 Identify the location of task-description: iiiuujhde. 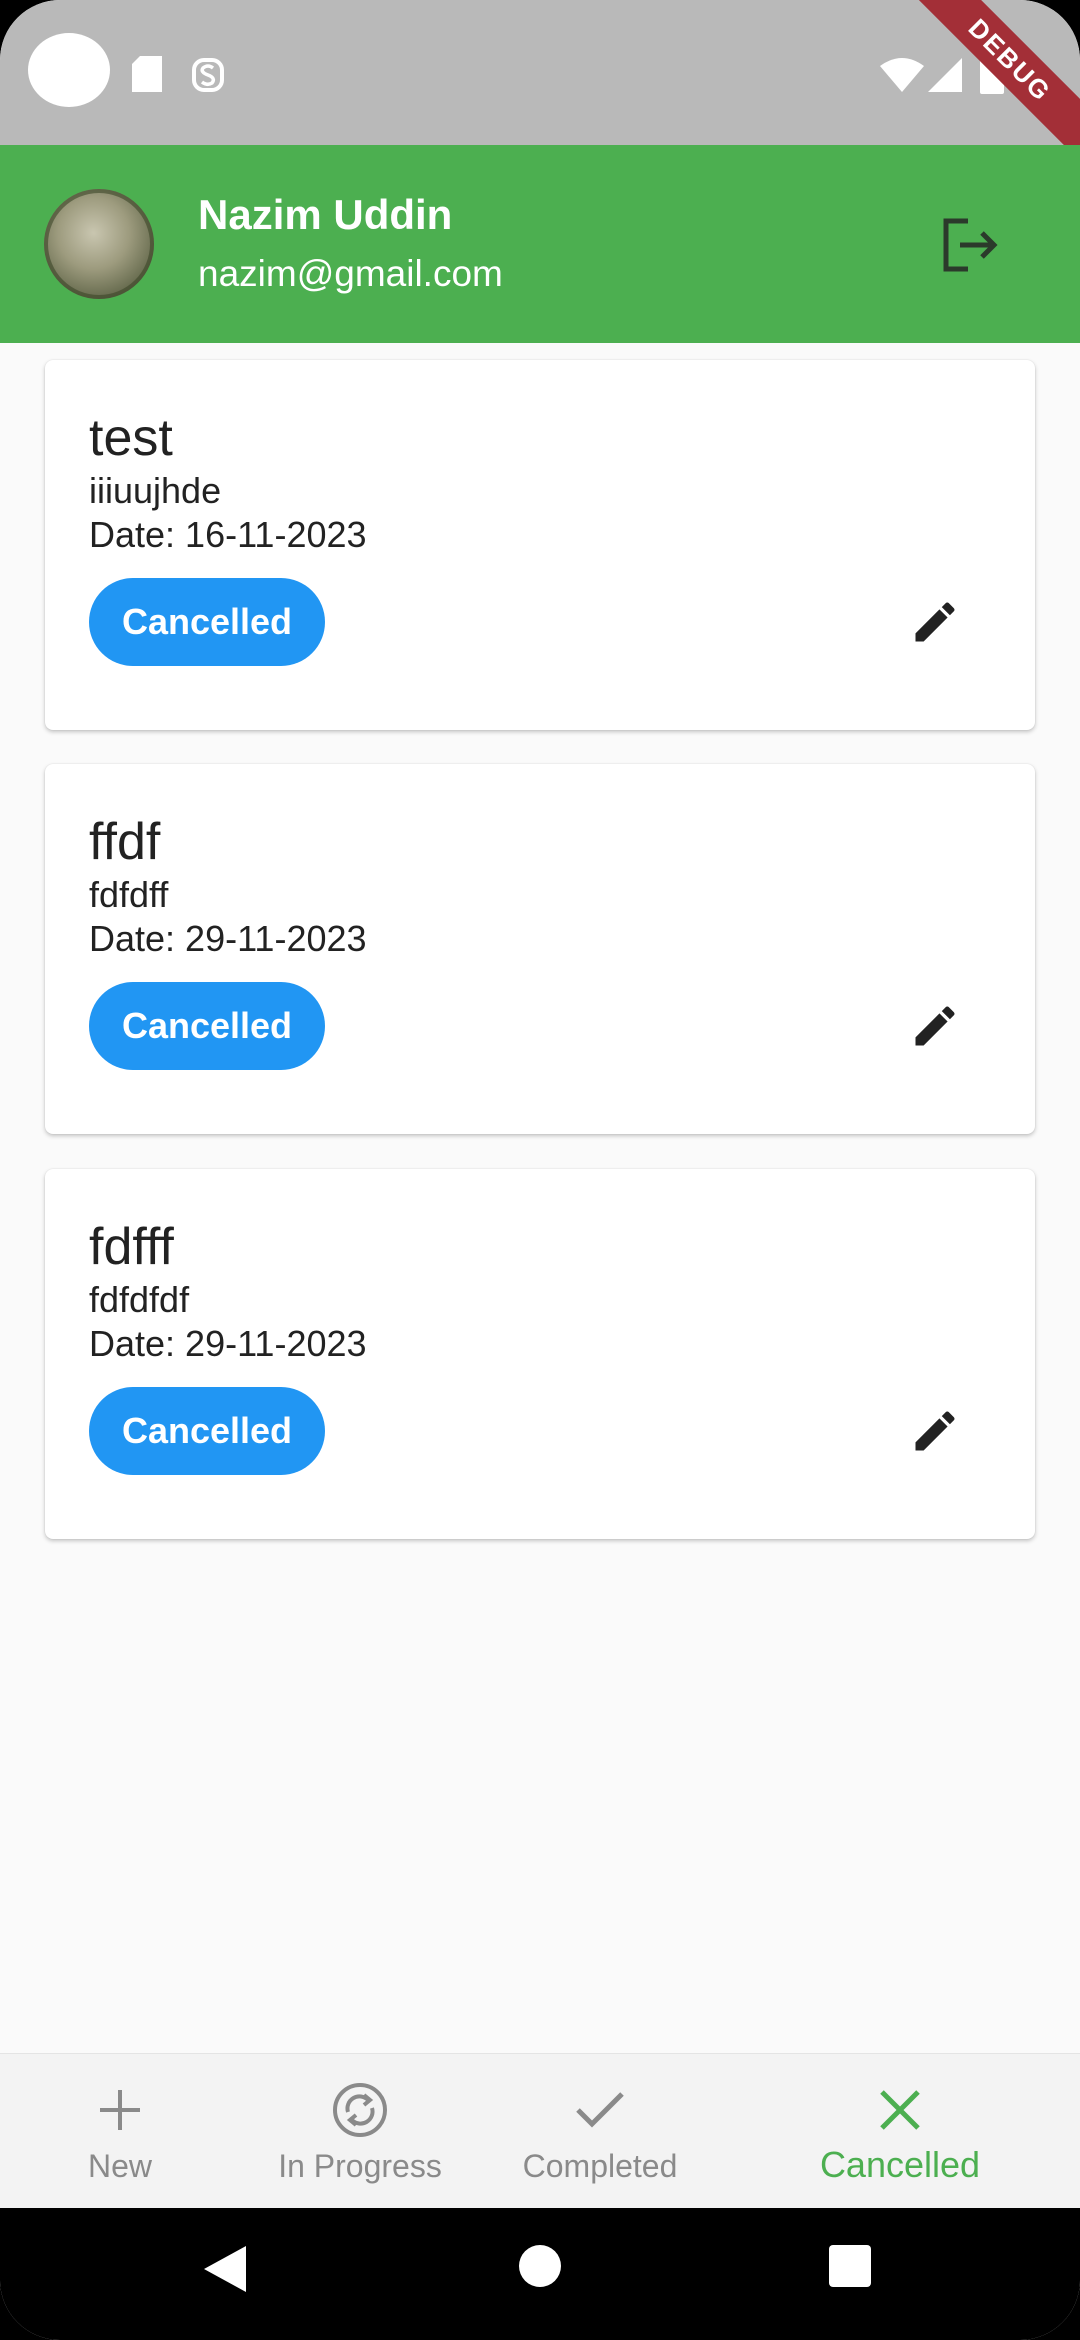
(155, 490).